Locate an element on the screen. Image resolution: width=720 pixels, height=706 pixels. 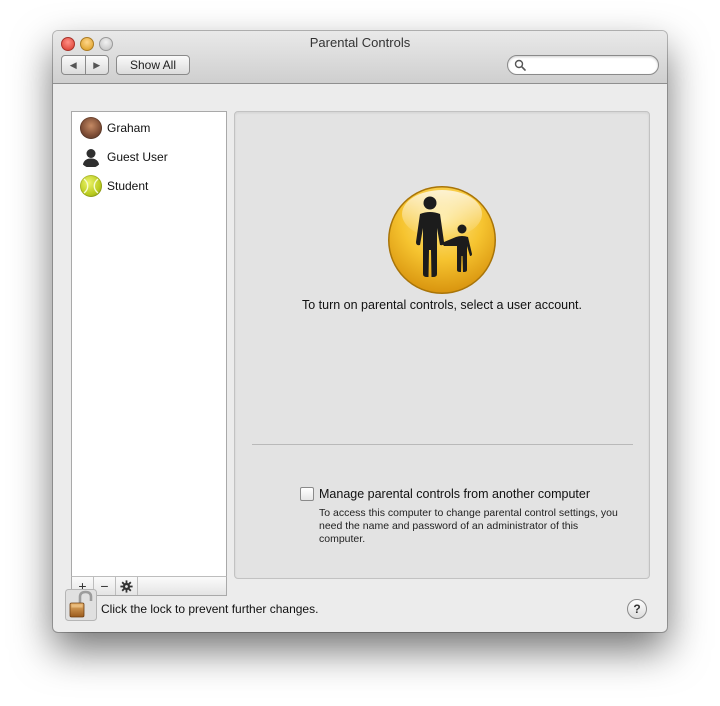
user-name-label: Guest User is located at coordinates (137, 157).